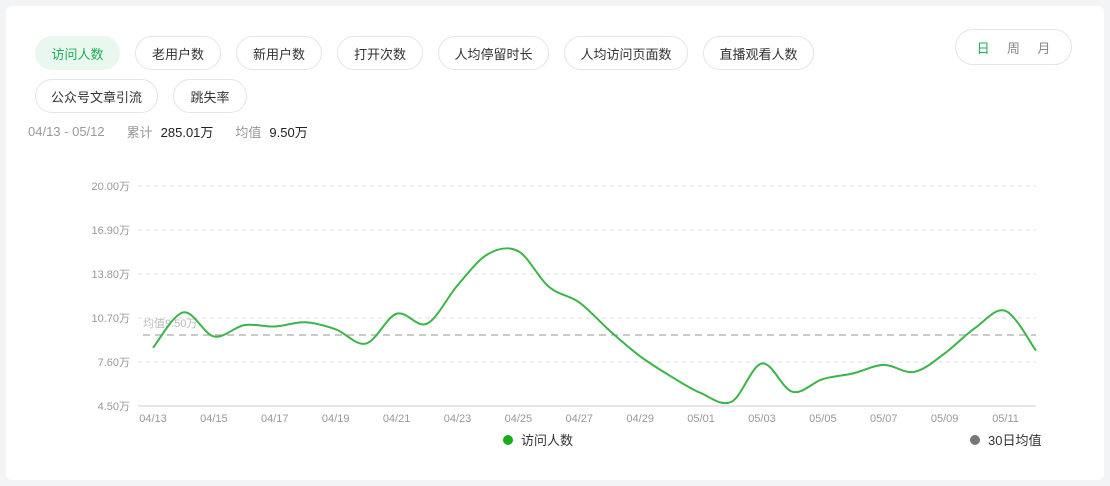 The height and width of the screenshot is (486, 1110). What do you see at coordinates (975, 439) in the screenshot?
I see `legend-average-dot` at bounding box center [975, 439].